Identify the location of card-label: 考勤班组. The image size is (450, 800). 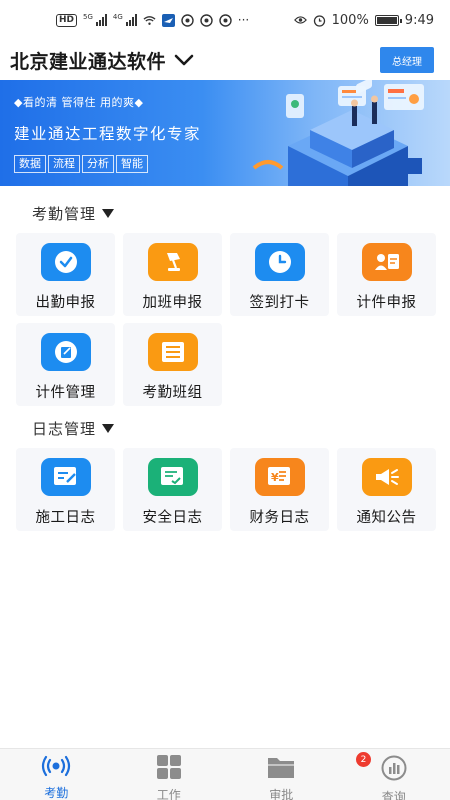
(172, 393).